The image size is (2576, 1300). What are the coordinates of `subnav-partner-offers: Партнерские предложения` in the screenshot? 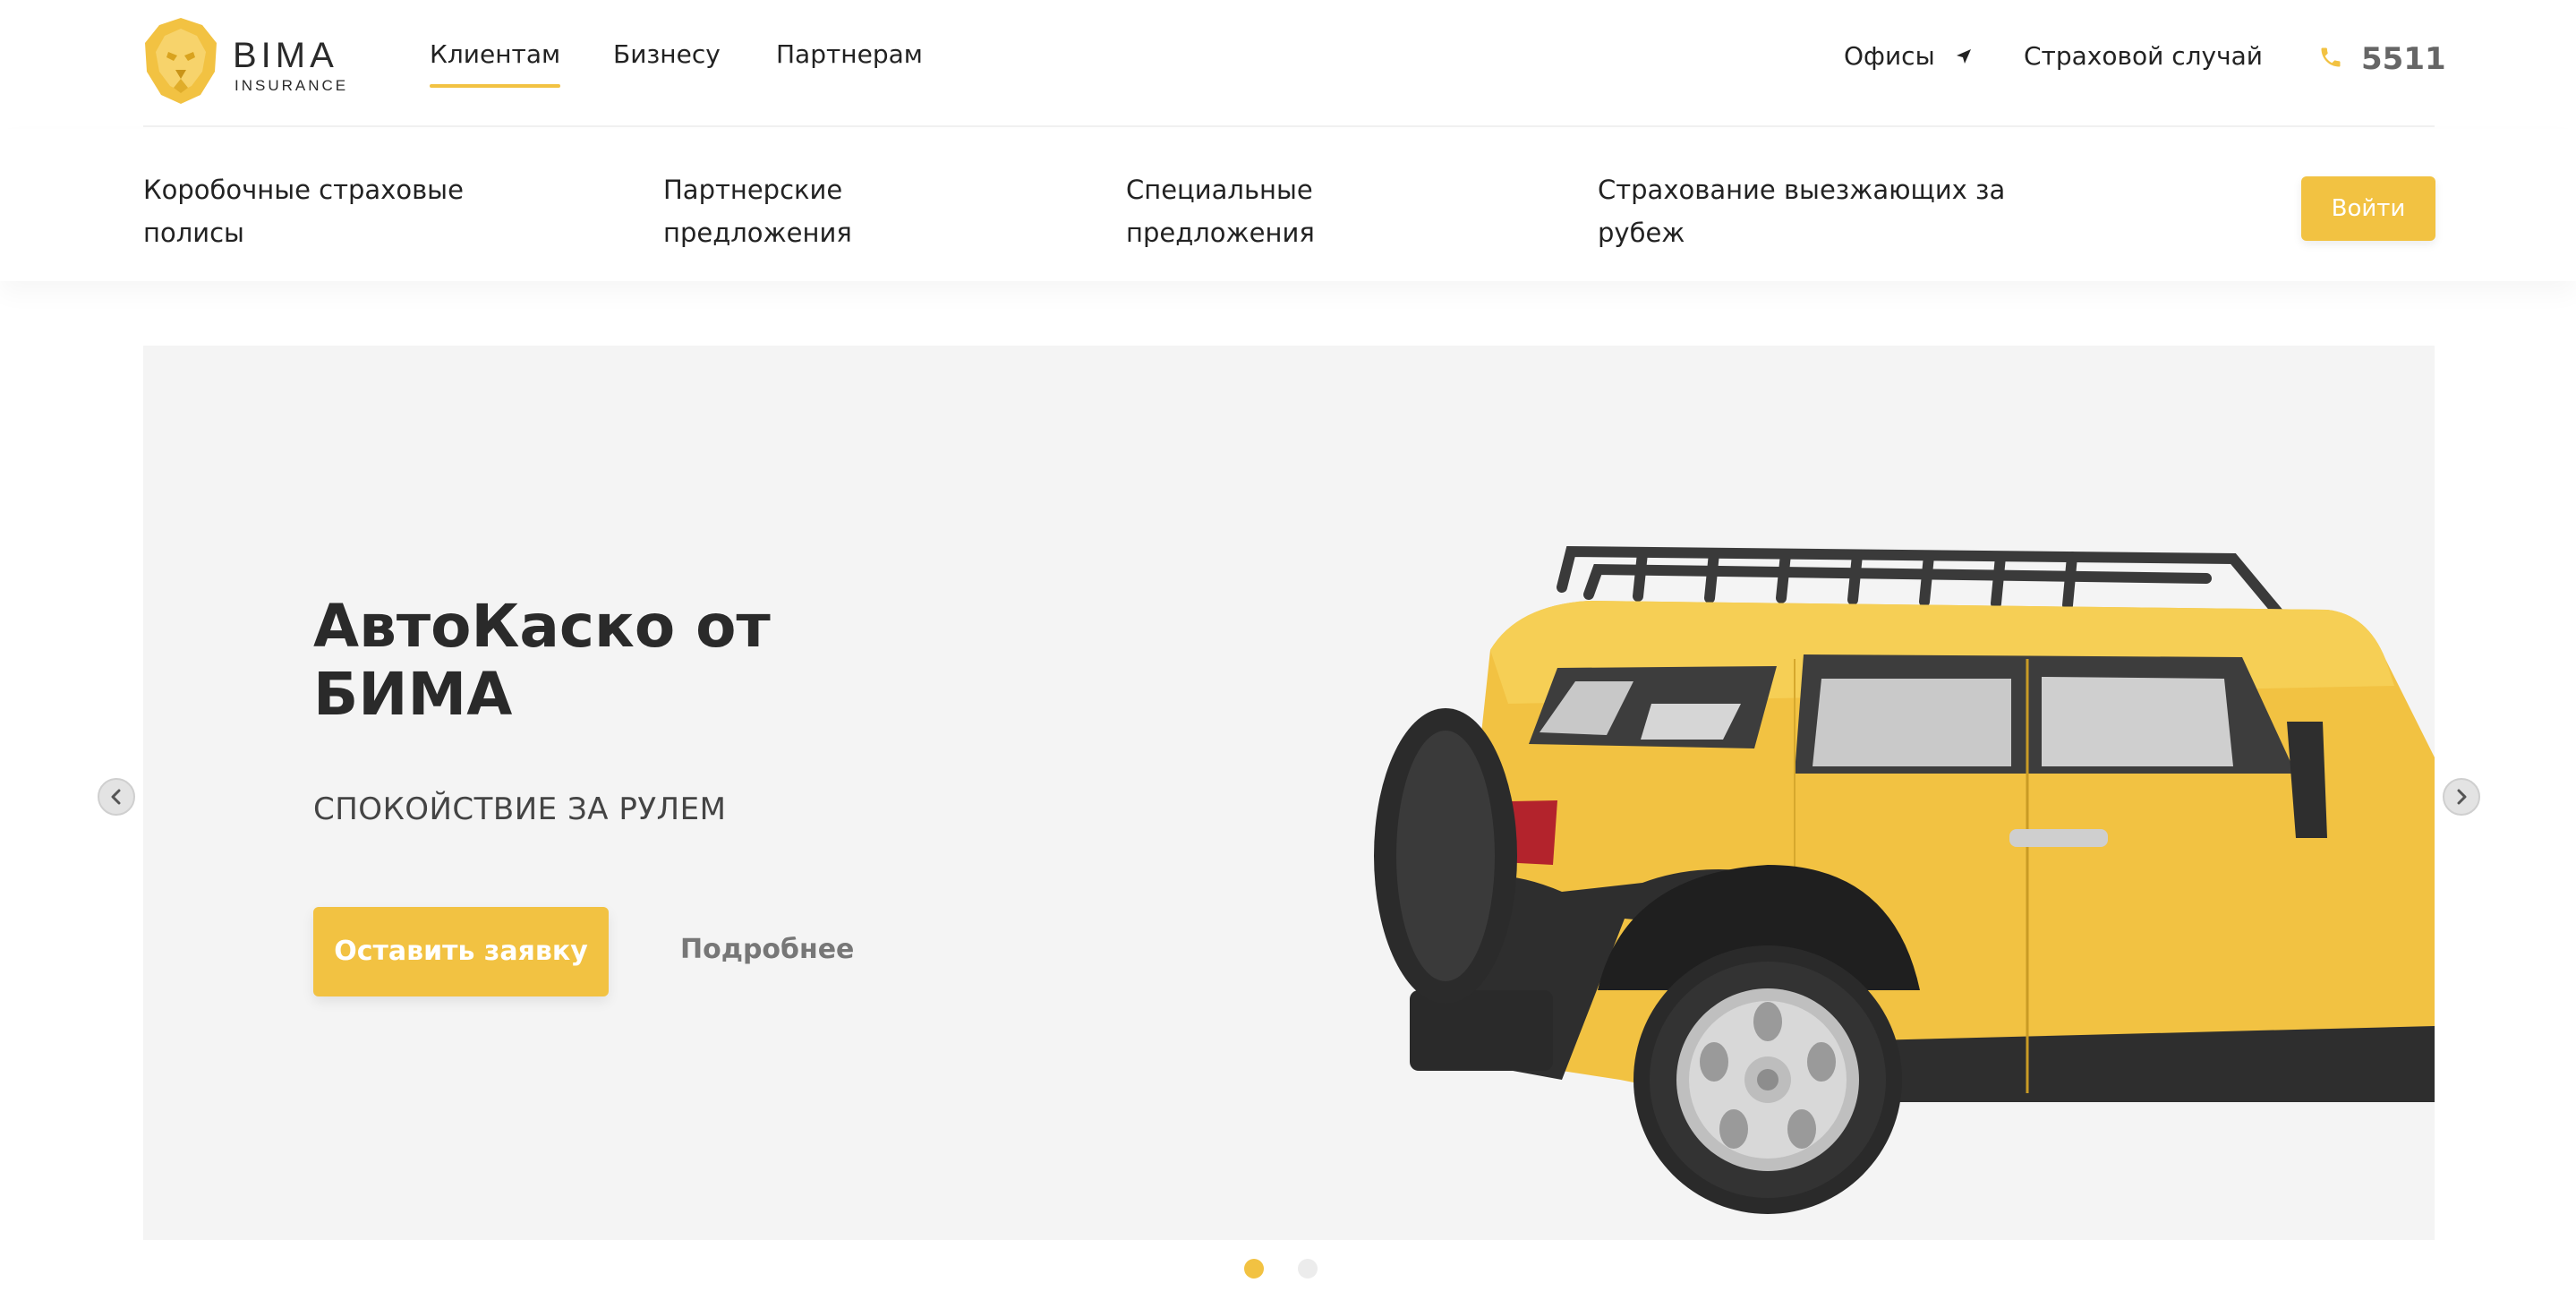 It's located at (797, 211).